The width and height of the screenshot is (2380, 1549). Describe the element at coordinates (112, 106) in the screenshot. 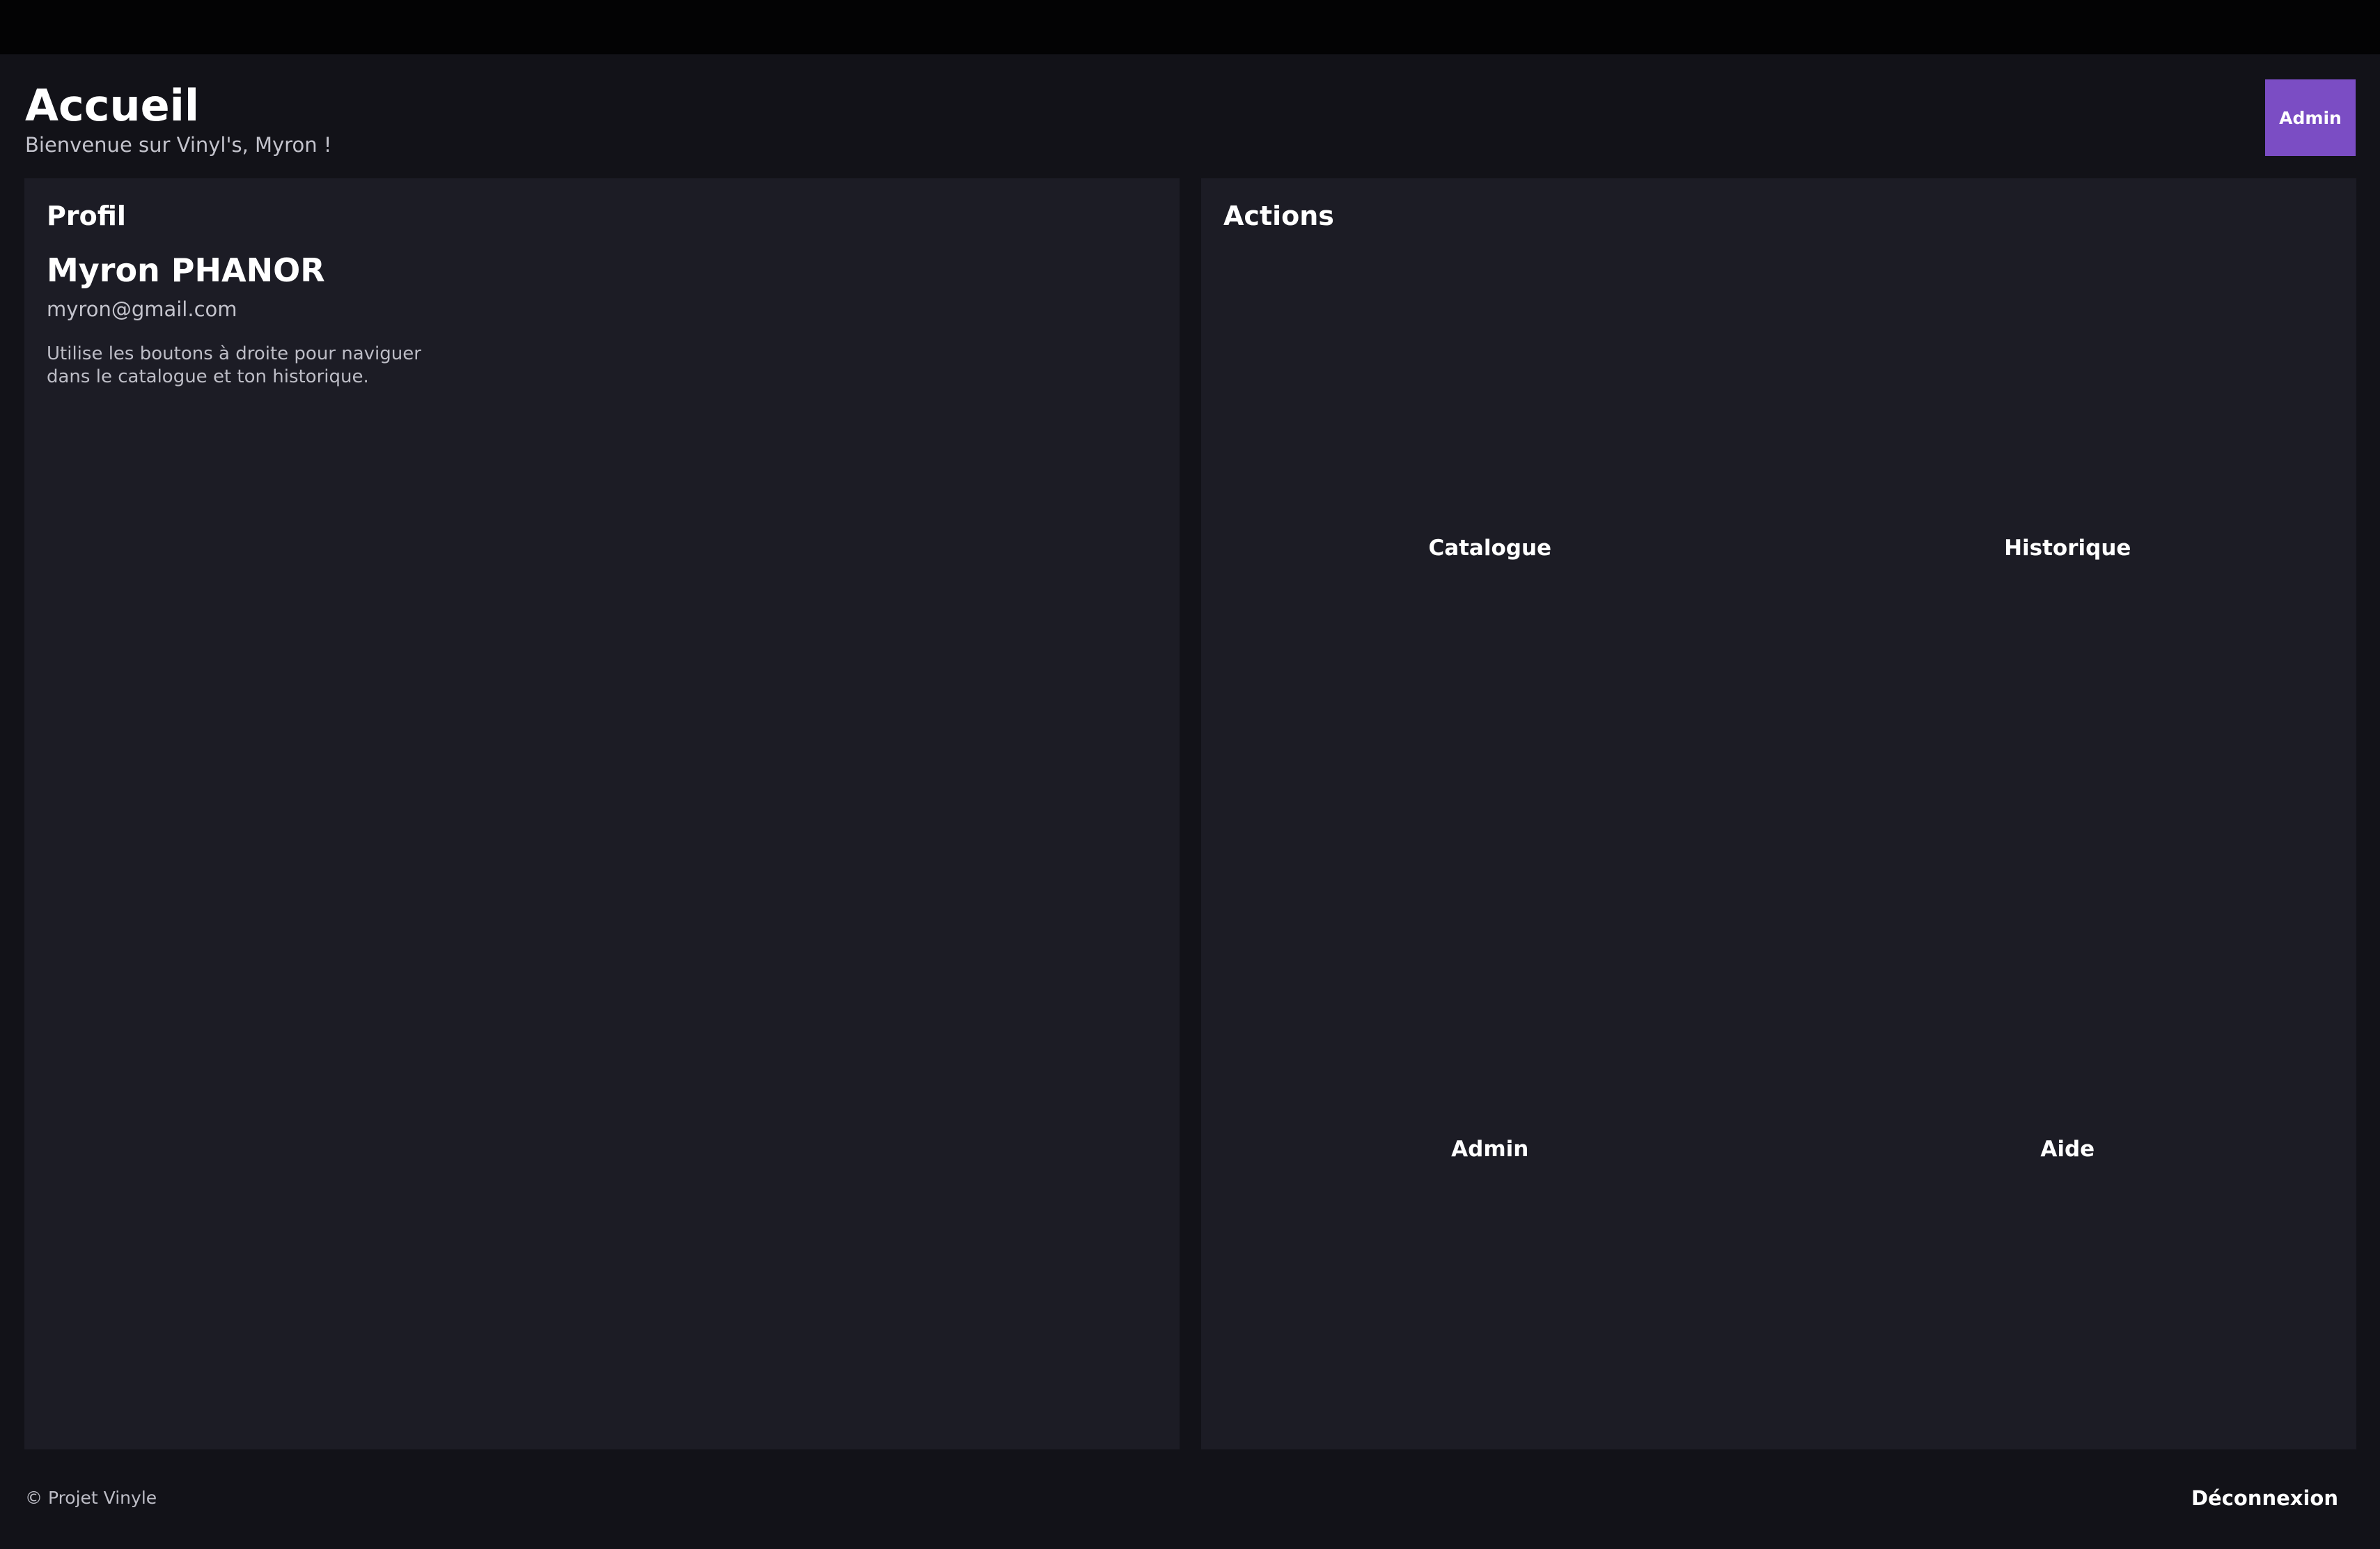

I see `page-title: Accueil` at that location.